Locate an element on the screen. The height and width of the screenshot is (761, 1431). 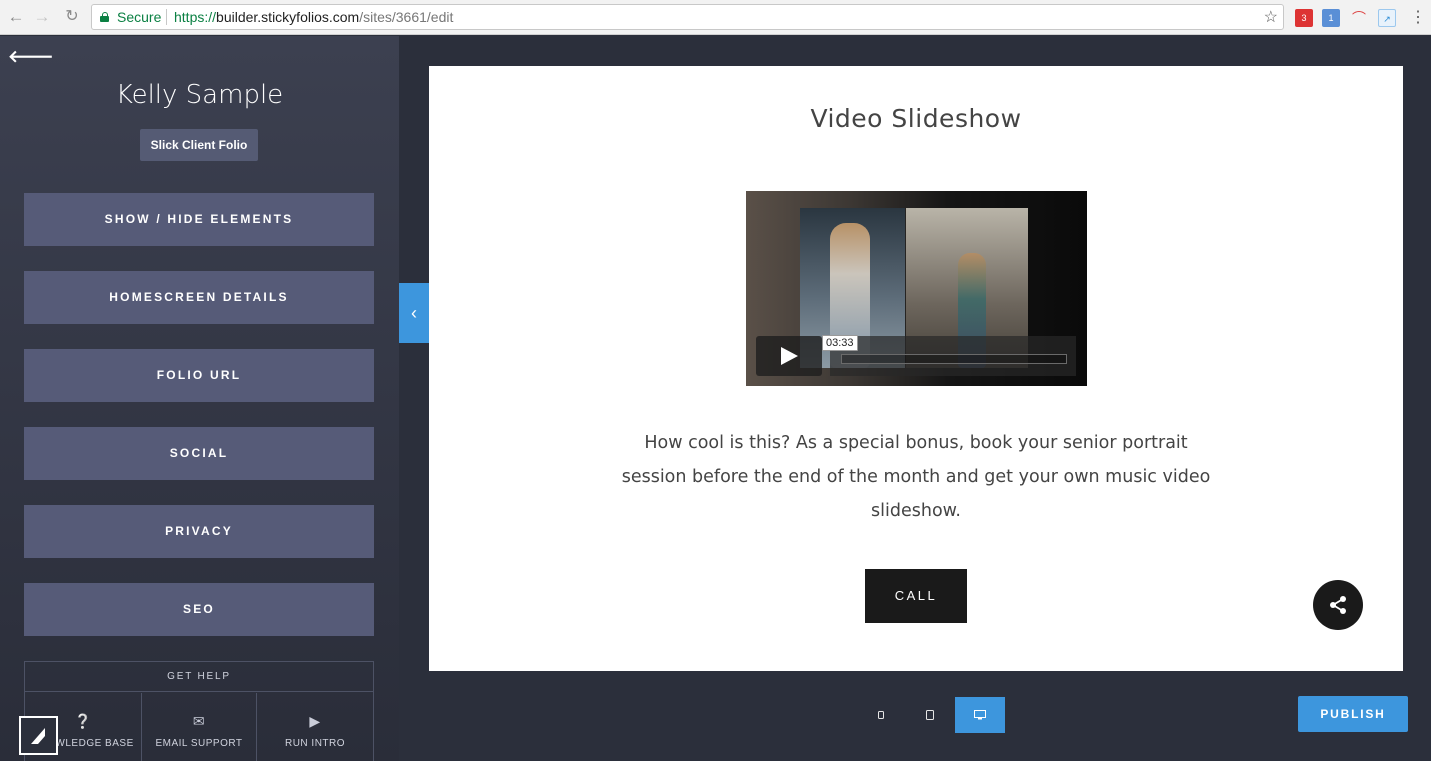
show-hide-elements-button: SHOW / HIDE ELEMENTS is located at coordinates (199, 219).